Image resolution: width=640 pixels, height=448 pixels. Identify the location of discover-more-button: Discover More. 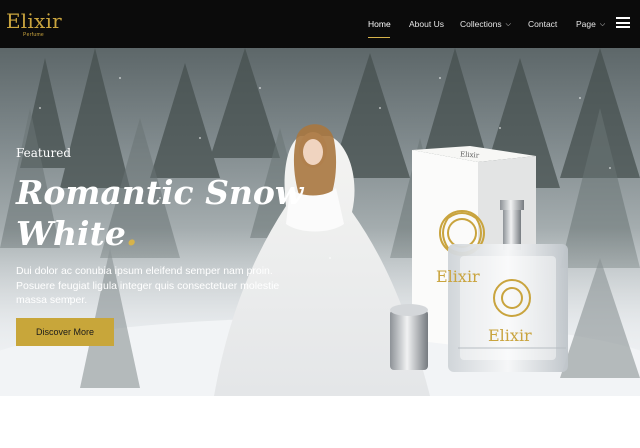
(65, 332).